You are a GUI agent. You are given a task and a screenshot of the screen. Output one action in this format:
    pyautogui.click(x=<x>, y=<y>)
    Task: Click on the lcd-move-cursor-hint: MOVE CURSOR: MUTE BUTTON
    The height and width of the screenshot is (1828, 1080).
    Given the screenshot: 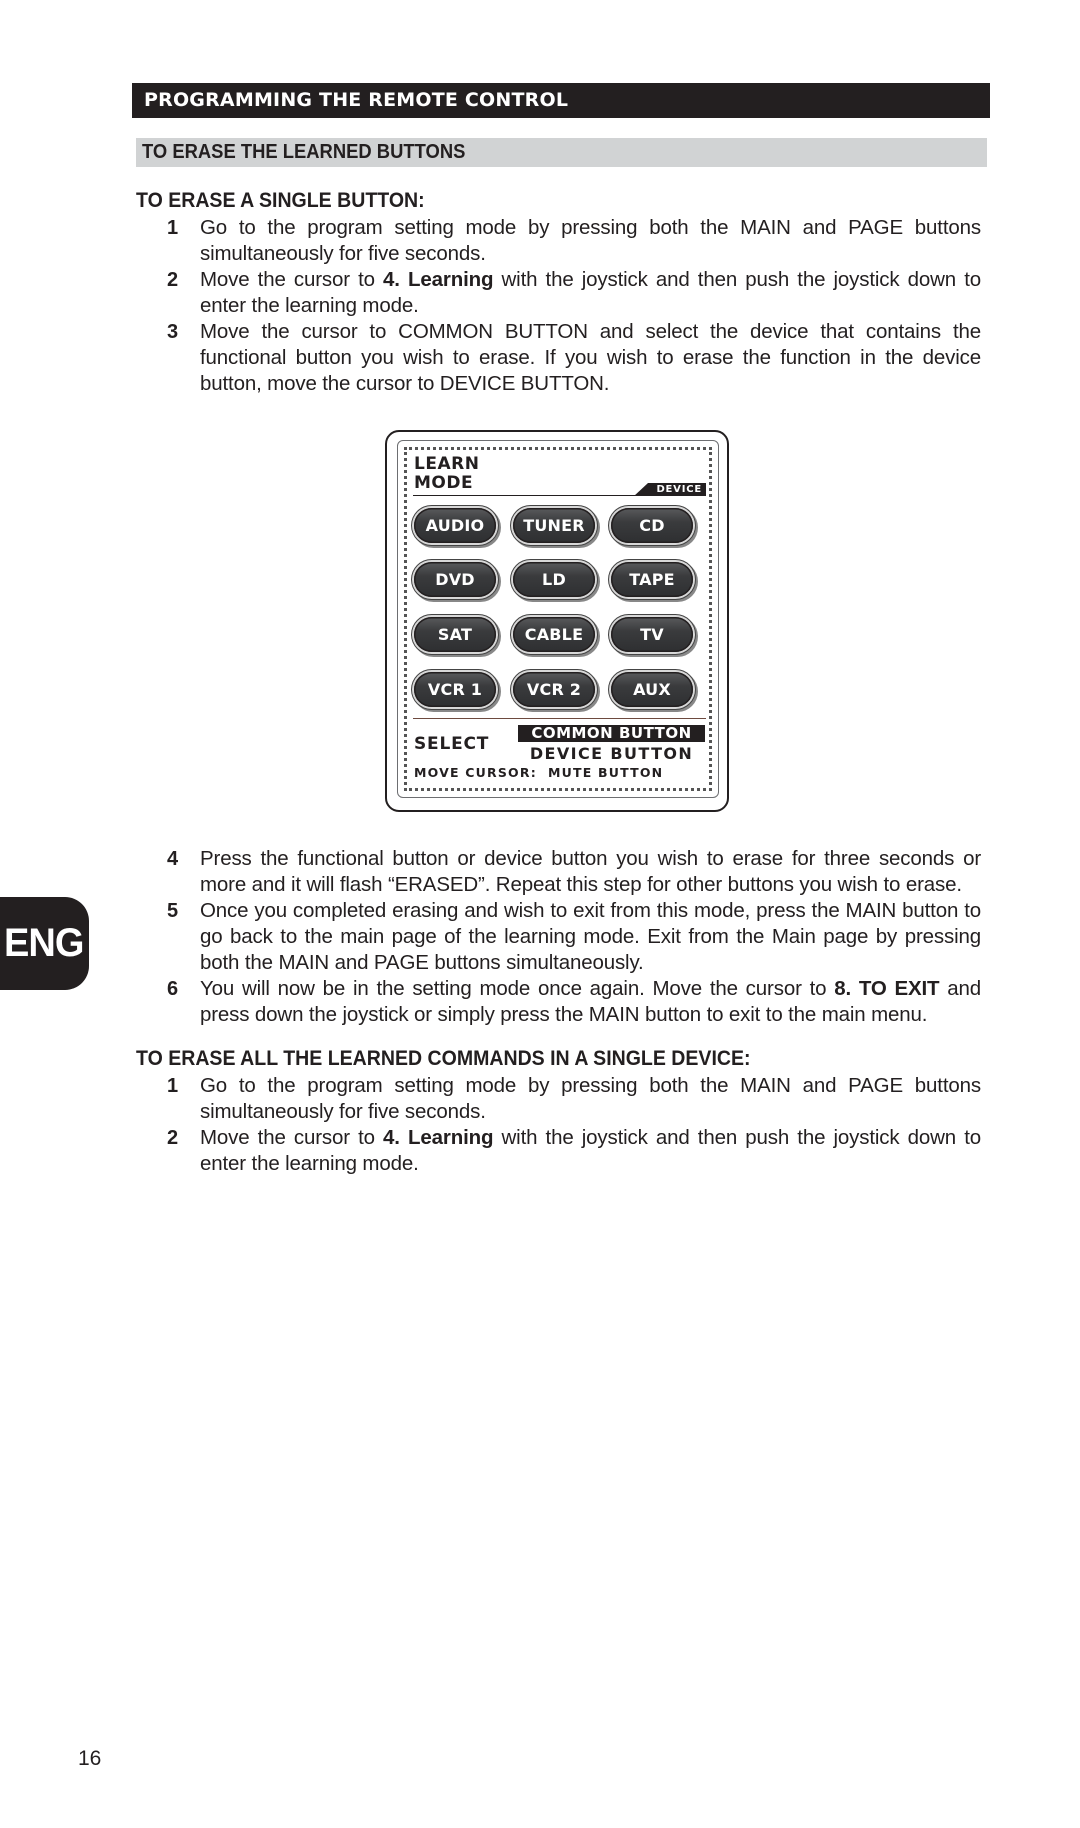 What is the action you would take?
    pyautogui.click(x=539, y=772)
    